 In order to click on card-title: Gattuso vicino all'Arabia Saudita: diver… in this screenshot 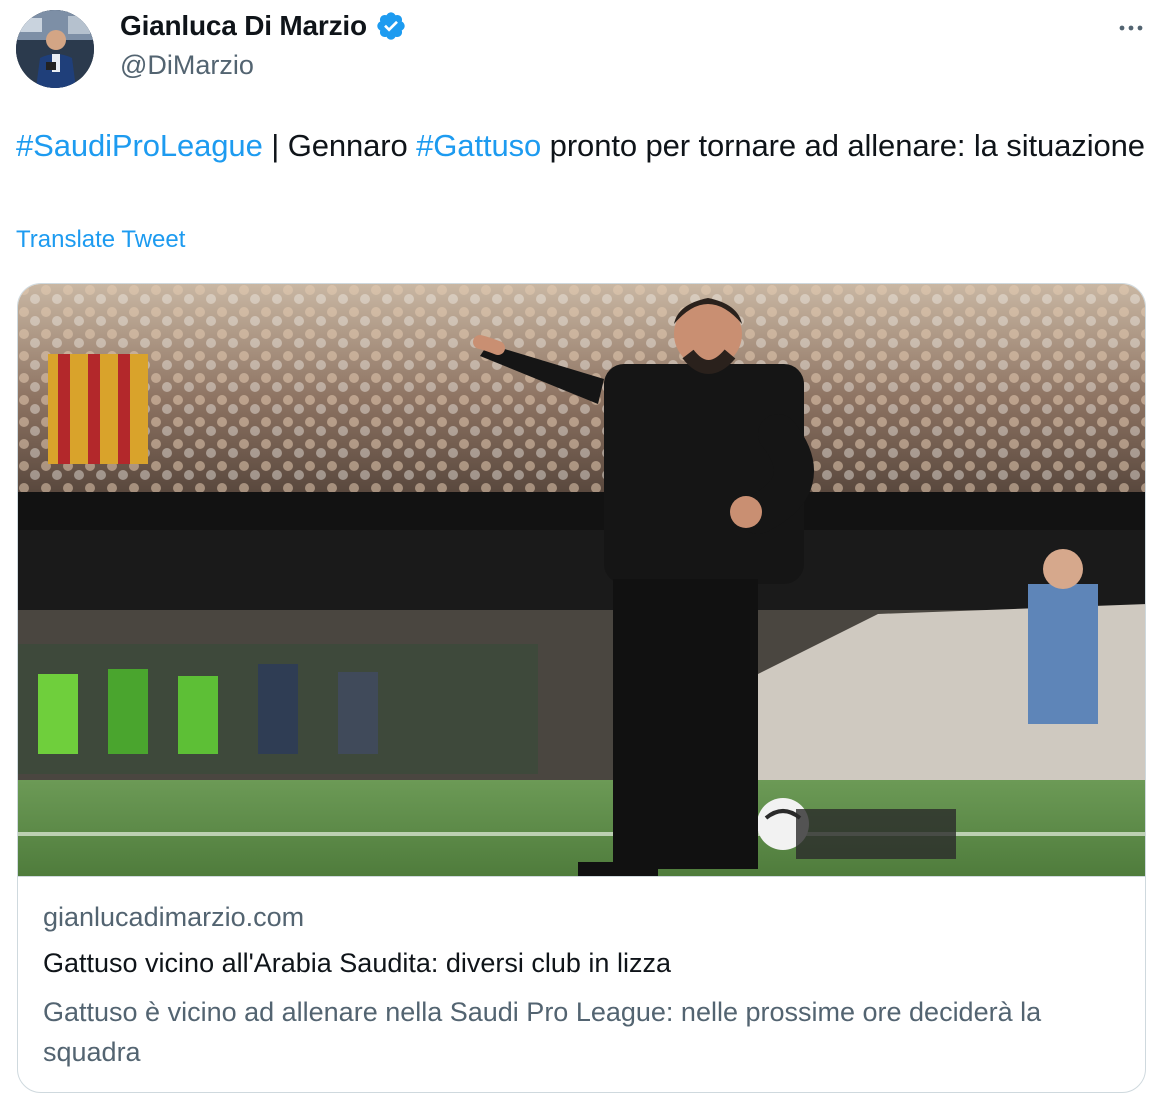, I will do `click(357, 963)`.